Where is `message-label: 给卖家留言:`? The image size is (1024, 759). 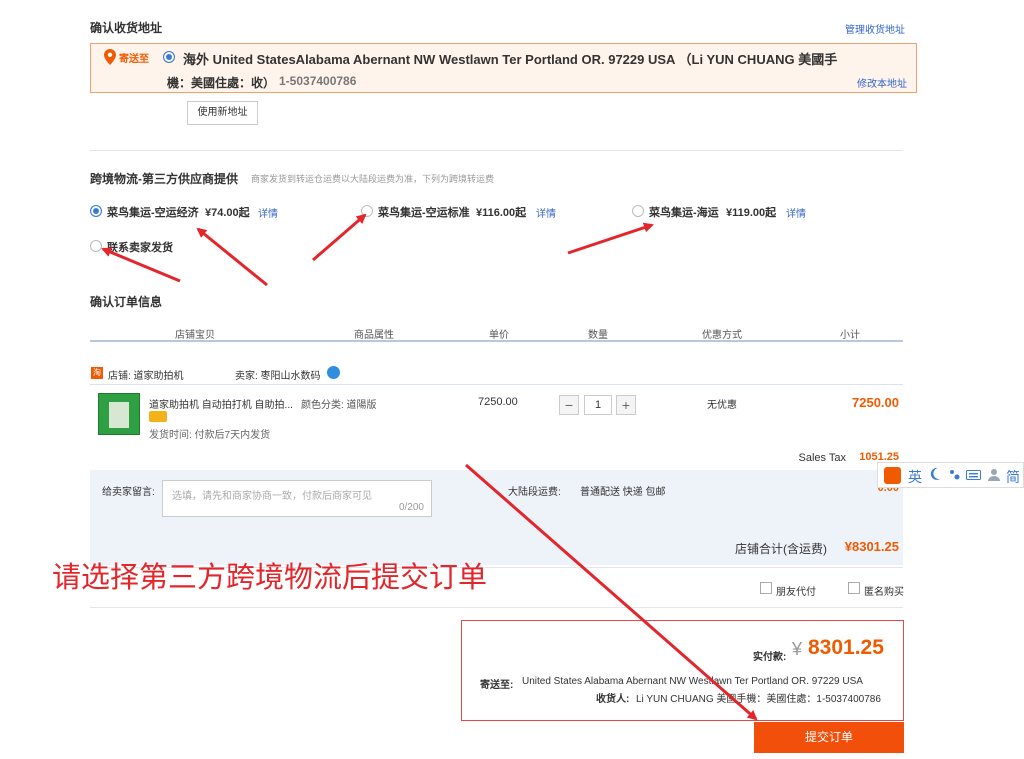
message-label: 给卖家留言: is located at coordinates (128, 492).